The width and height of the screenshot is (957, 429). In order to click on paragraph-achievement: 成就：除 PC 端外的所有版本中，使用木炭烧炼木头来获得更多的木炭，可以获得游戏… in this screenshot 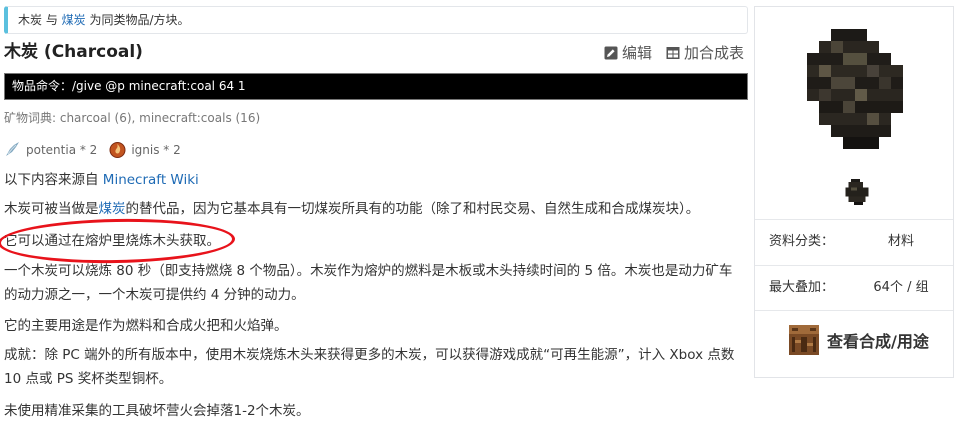, I will do `click(369, 367)`.